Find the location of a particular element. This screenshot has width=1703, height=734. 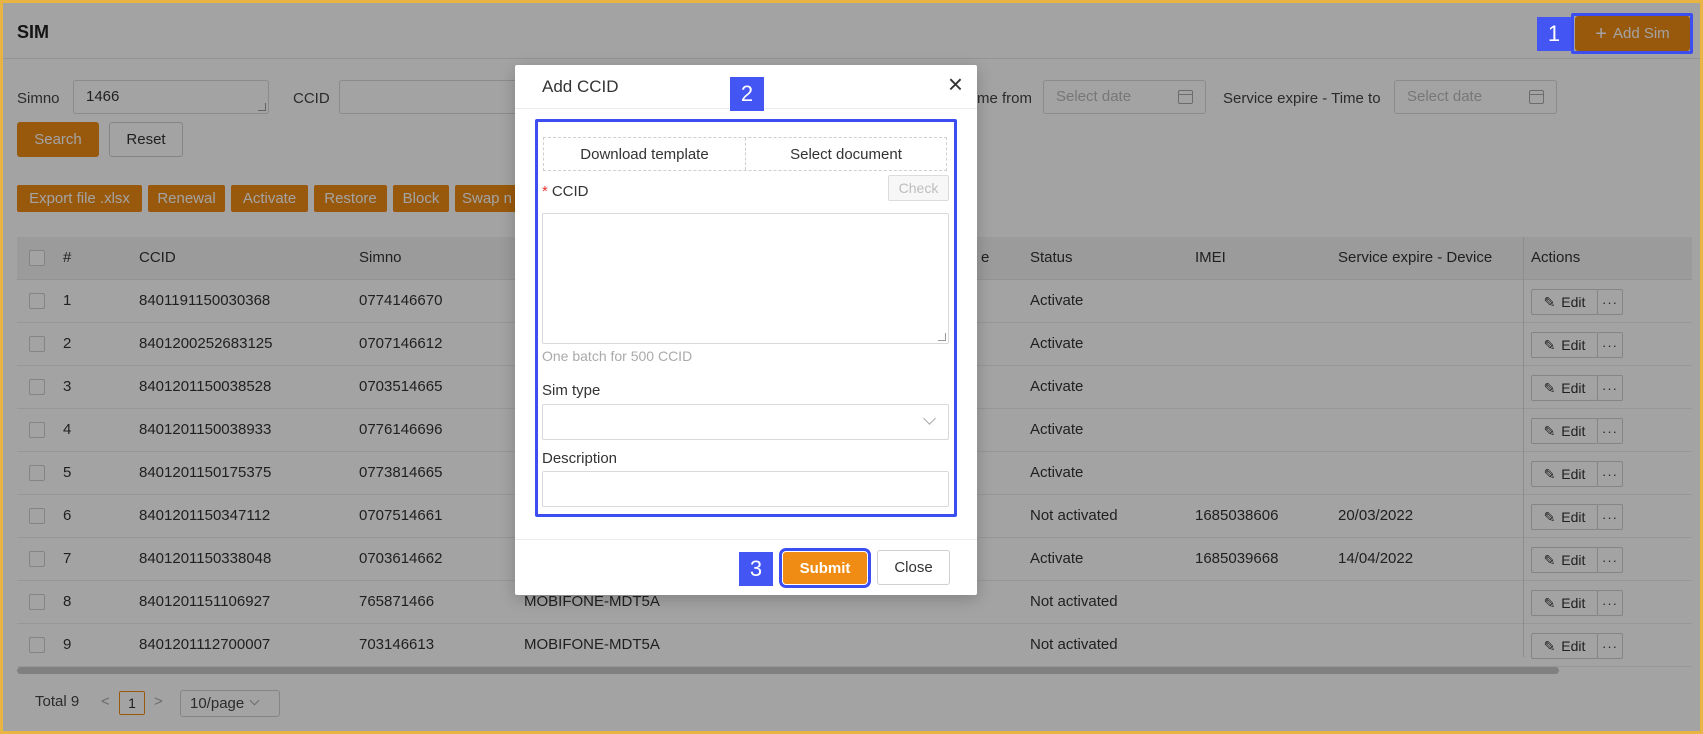

description-input is located at coordinates (745, 489).